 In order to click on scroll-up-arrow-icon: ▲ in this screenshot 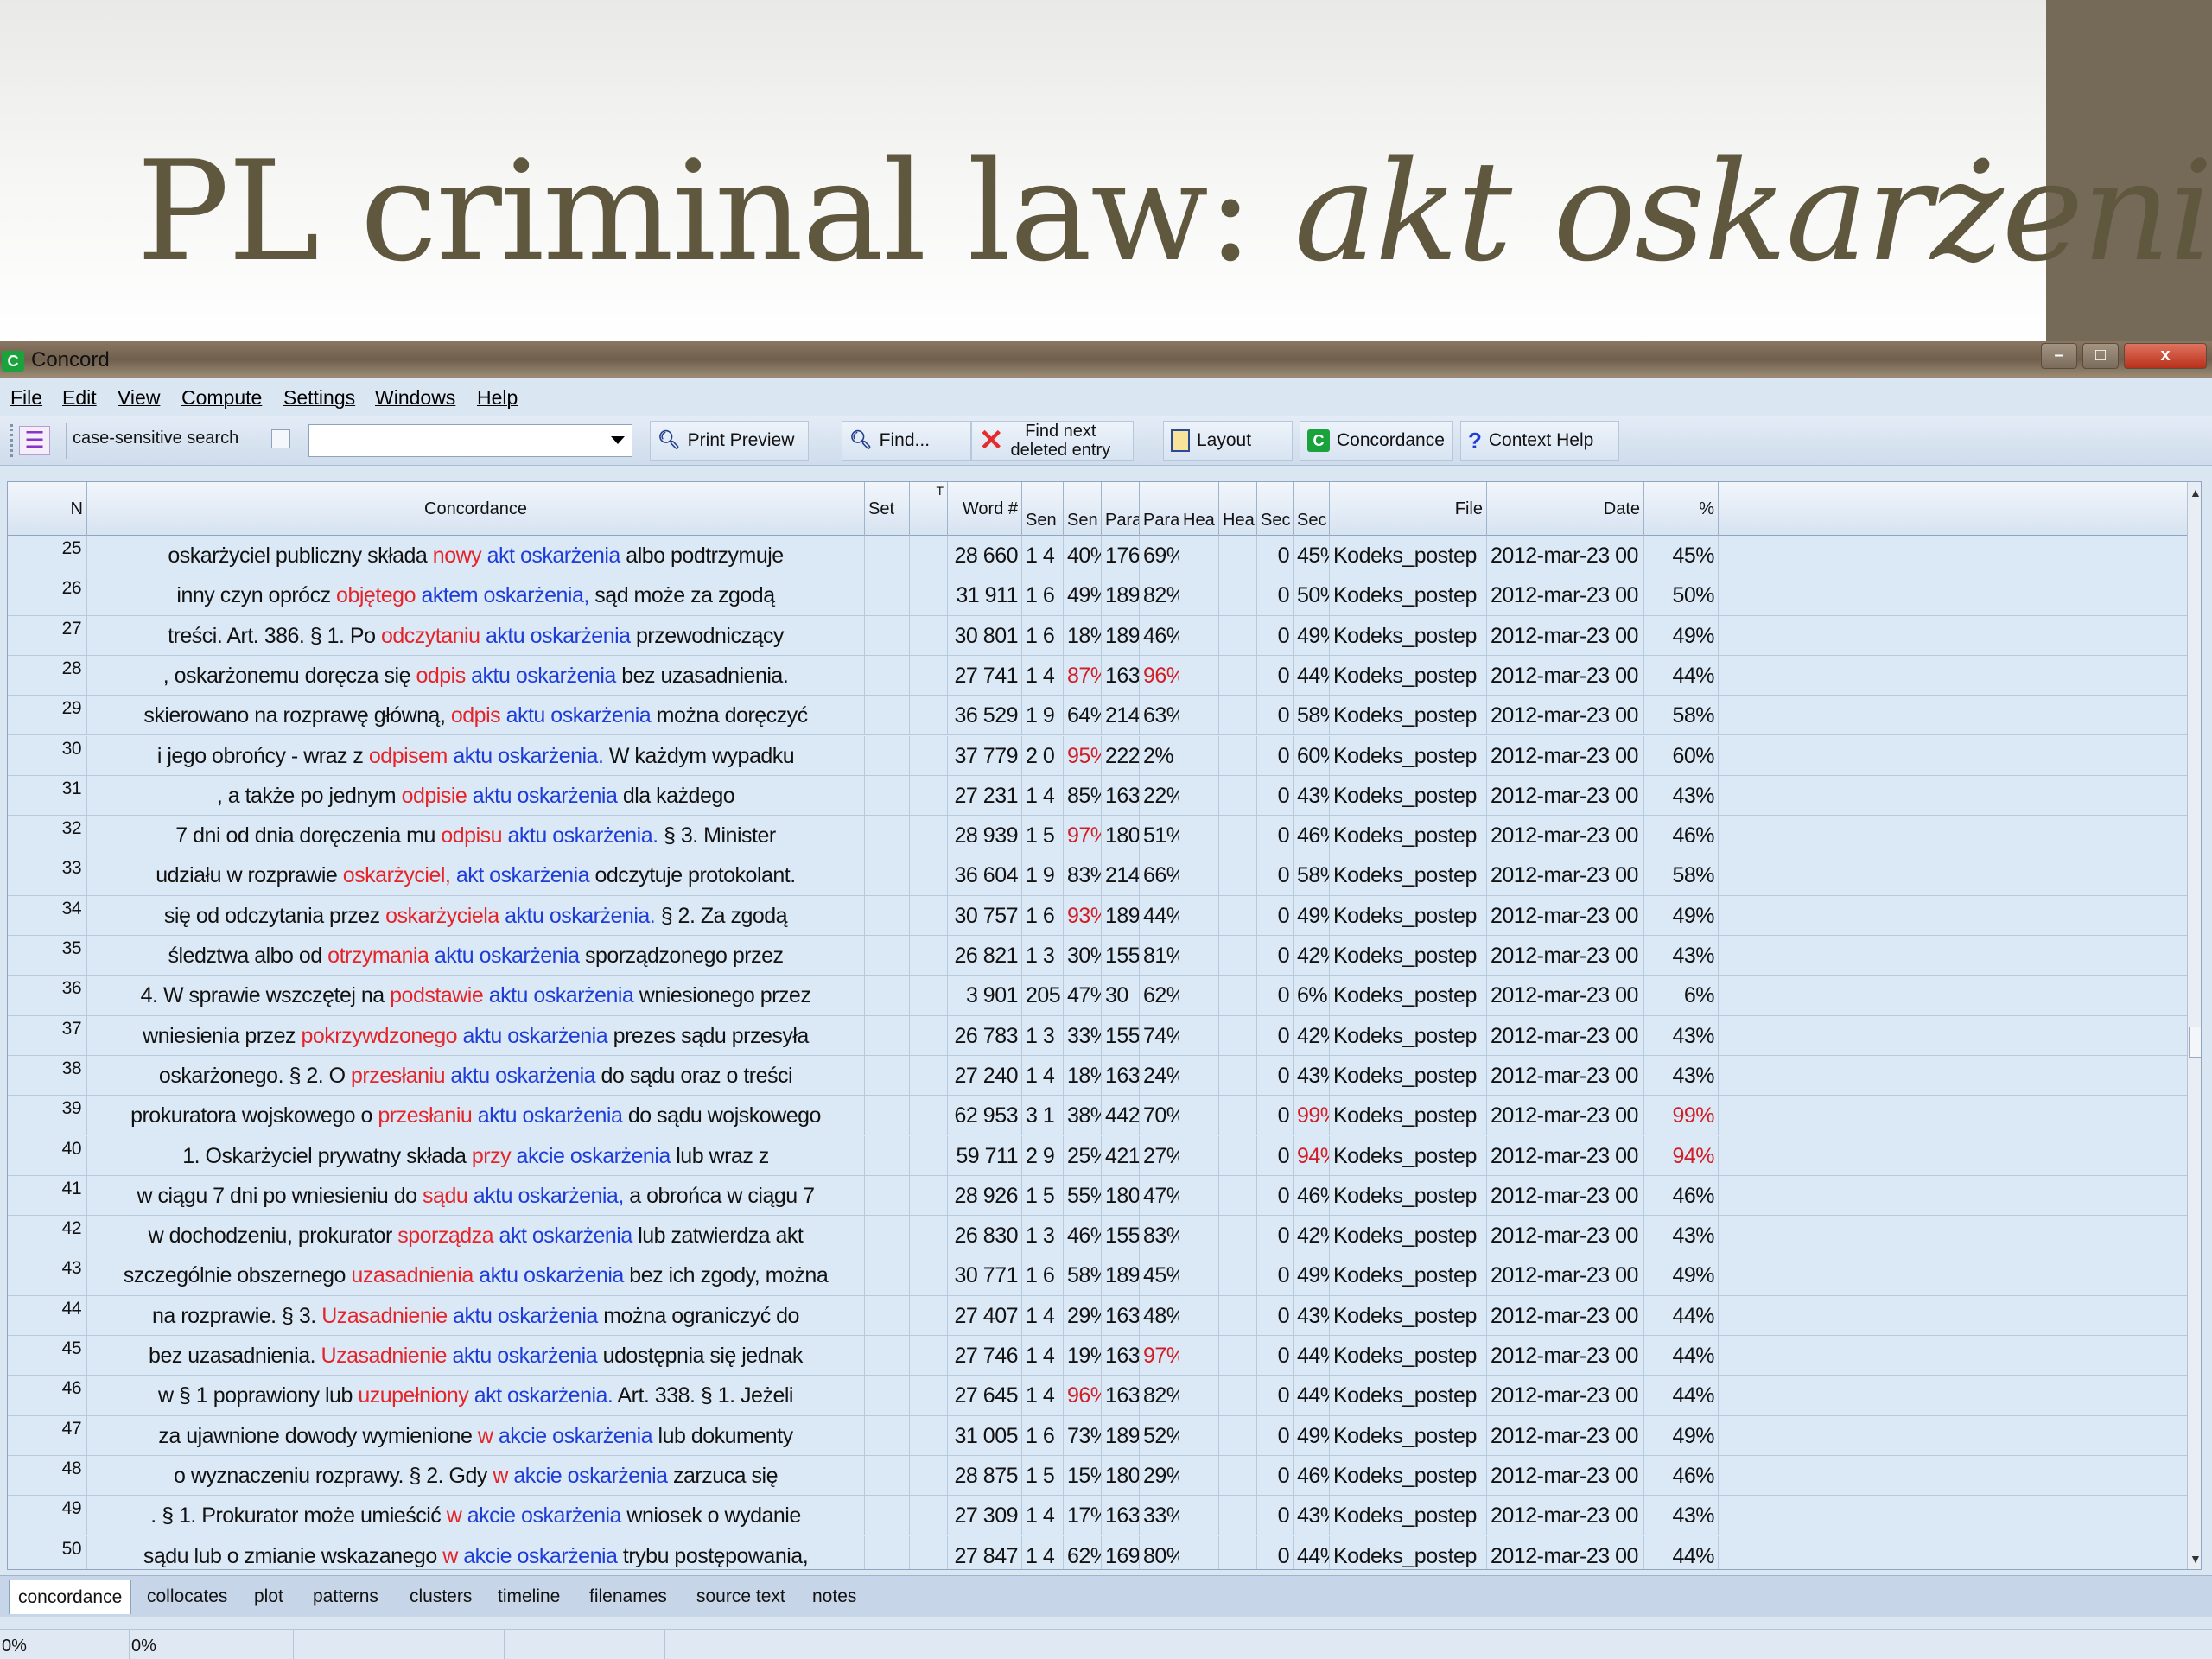, I will do `click(2195, 492)`.